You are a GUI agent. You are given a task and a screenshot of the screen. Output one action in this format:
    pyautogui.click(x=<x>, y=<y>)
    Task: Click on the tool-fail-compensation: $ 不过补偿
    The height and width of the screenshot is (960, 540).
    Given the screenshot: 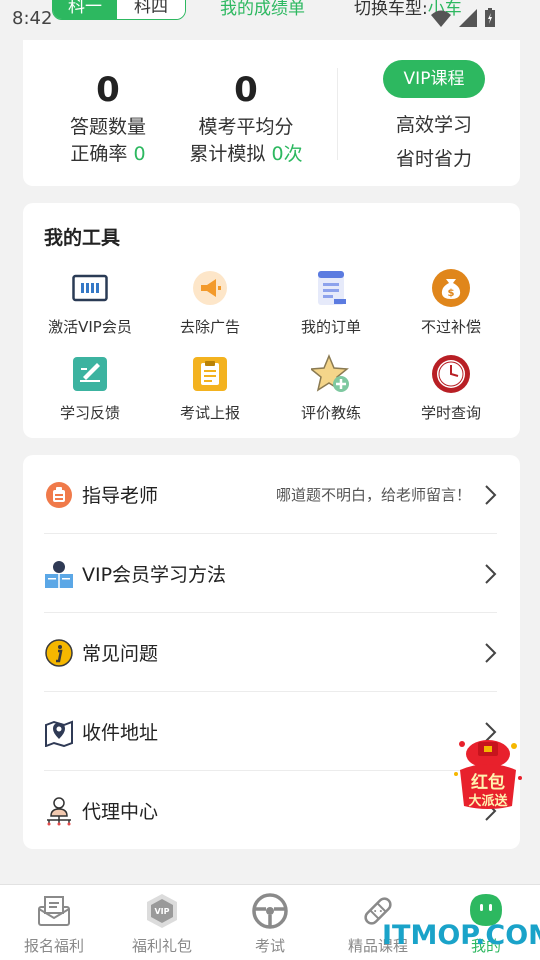 What is the action you would take?
    pyautogui.click(x=451, y=302)
    